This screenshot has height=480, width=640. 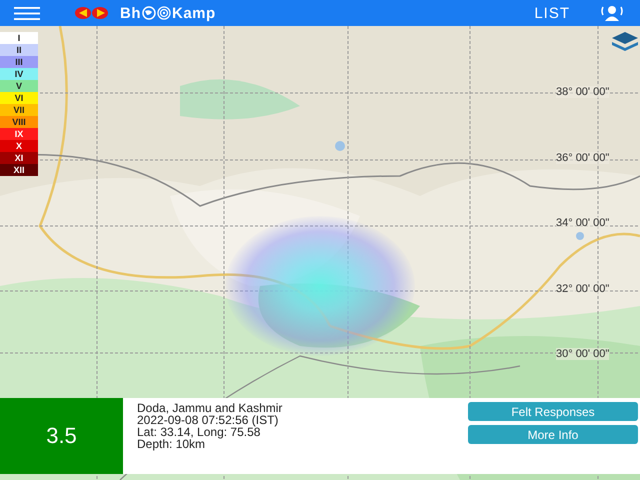 I want to click on intensity-legend-item: VII, so click(x=19, y=110).